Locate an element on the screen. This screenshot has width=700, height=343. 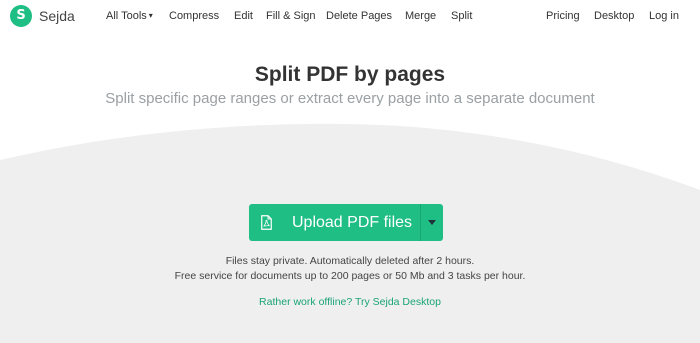
page-title: Split PDF by pages is located at coordinates (350, 74).